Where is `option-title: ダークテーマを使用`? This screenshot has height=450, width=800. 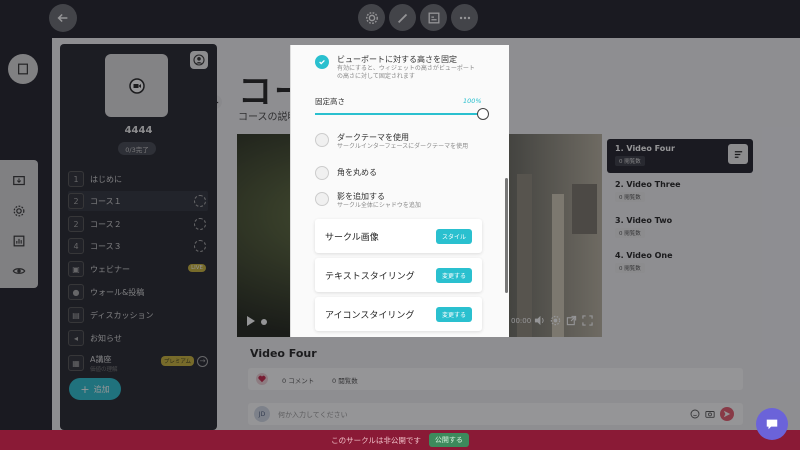 option-title: ダークテーマを使用 is located at coordinates (373, 137).